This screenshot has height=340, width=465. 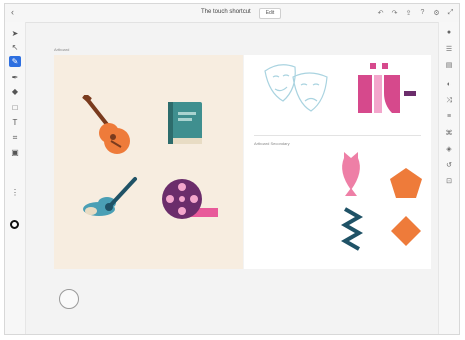 What do you see at coordinates (15, 91) in the screenshot?
I see `eraser-tool-icon: ◆` at bounding box center [15, 91].